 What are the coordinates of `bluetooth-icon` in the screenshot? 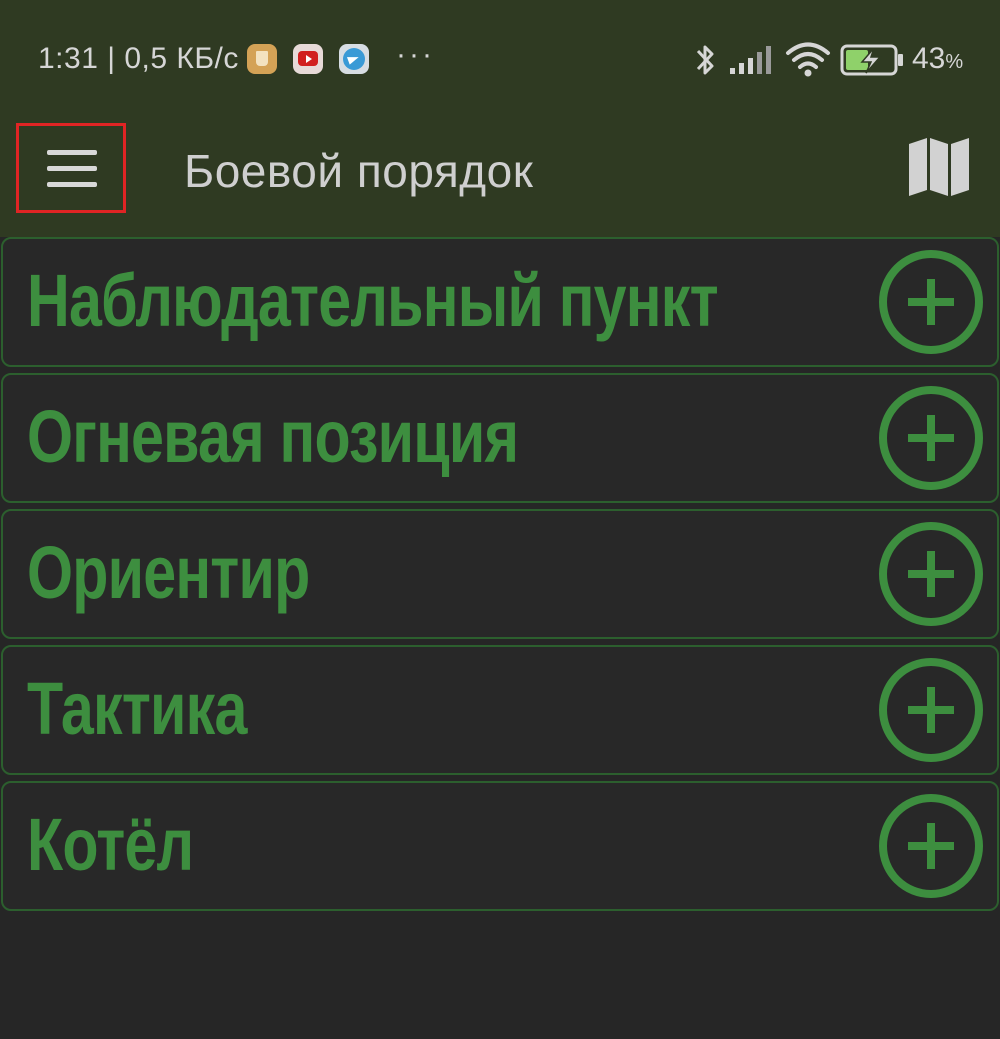 It's located at (705, 60).